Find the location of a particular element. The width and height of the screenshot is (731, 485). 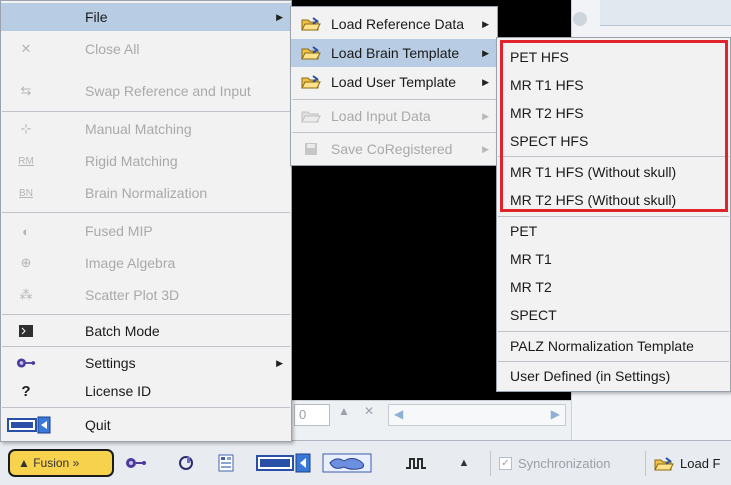

fusion-button: ▲ Fusion » is located at coordinates (61, 463).